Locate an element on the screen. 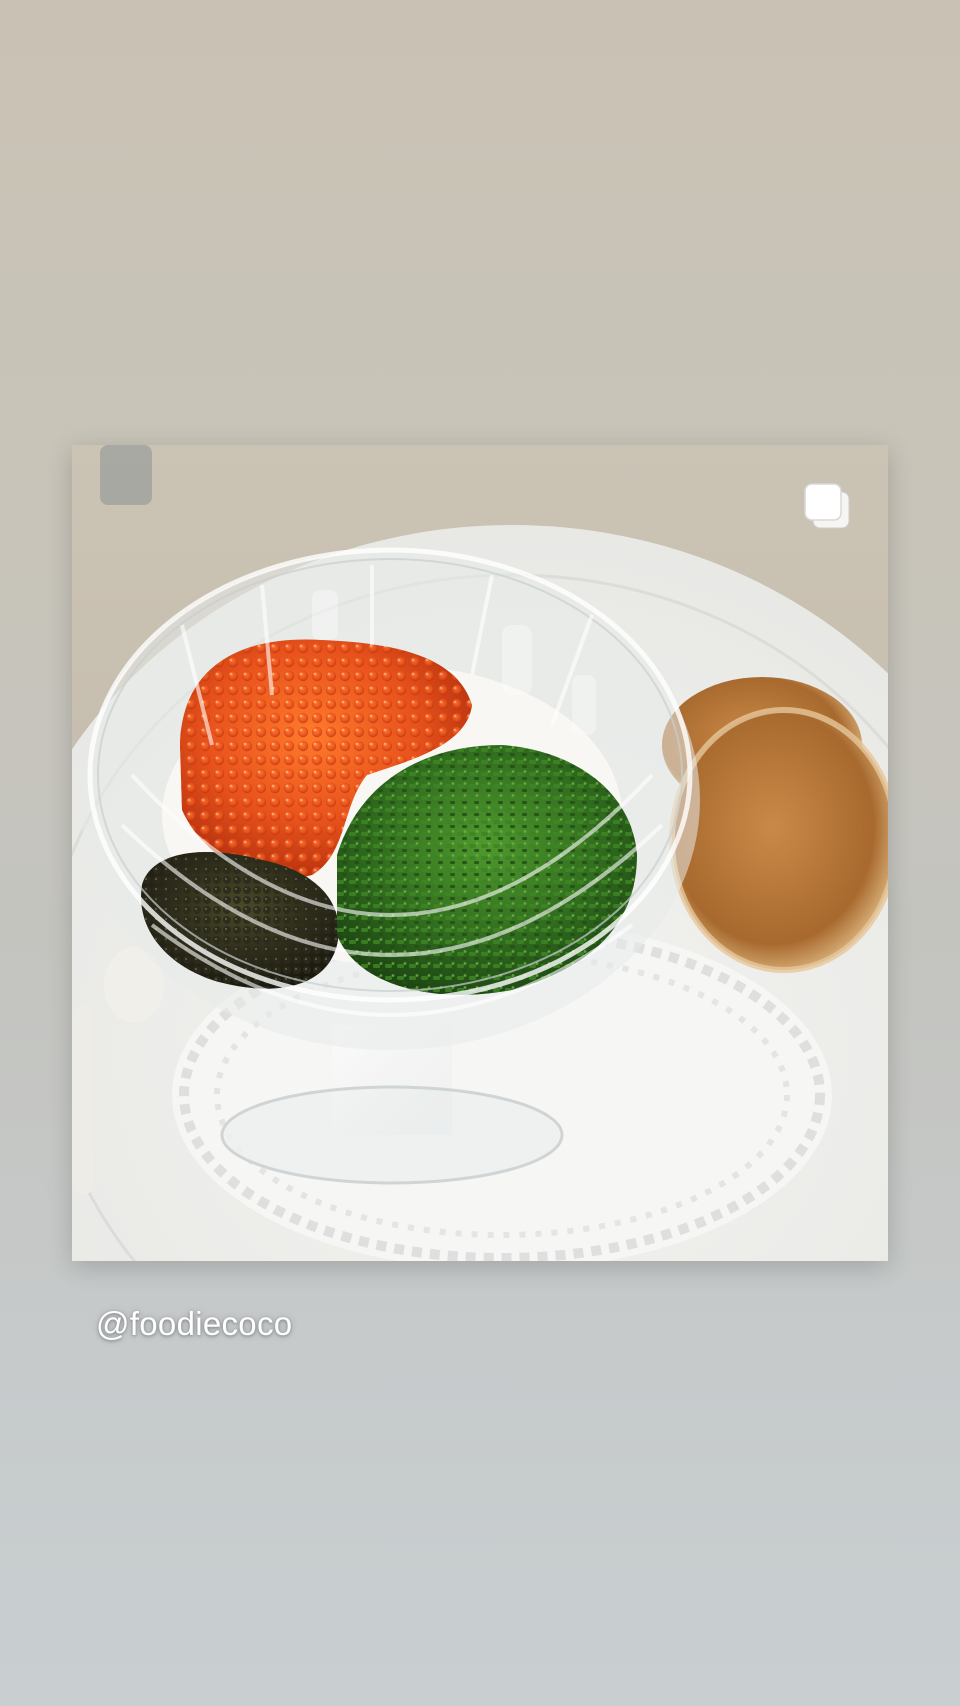 The height and width of the screenshot is (1706, 960). multiple-photos-icon is located at coordinates (828, 507).